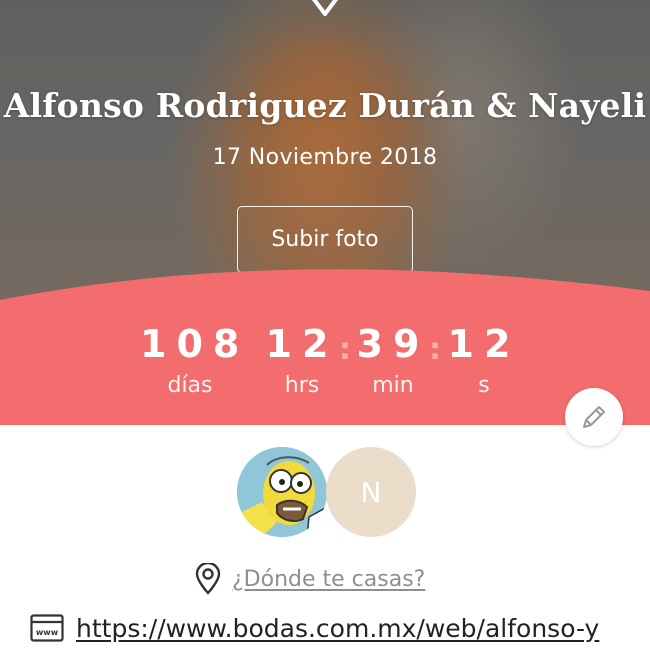 This screenshot has height=650, width=650. Describe the element at coordinates (208, 579) in the screenshot. I see `map-pin-icon` at that location.